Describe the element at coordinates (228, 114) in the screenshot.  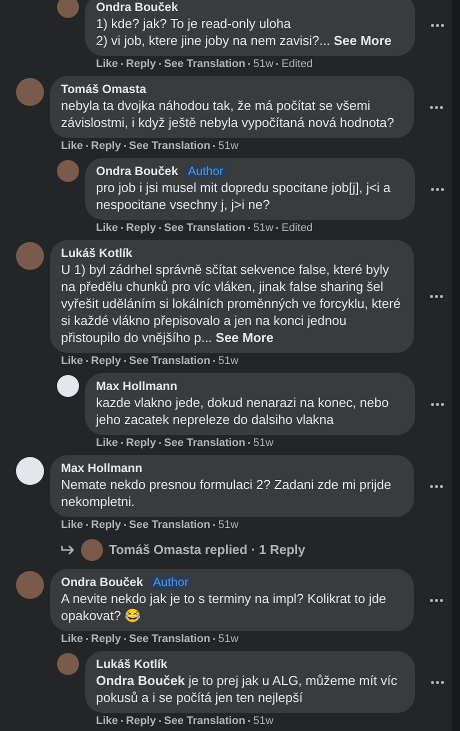
I see `comment-text: nebyla ta dvojka náhodou tak, že má počítat se všemi závislostmi, i když ještě nebyla vypočítaná nová hodnota?` at that location.